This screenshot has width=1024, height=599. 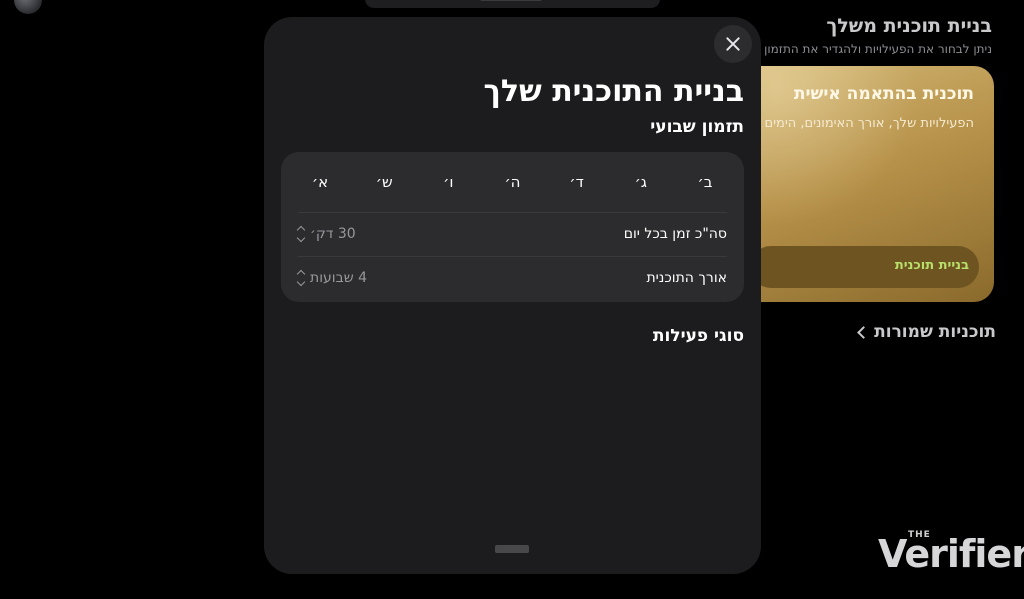 I want to click on chevron-left-icon, so click(x=863, y=332).